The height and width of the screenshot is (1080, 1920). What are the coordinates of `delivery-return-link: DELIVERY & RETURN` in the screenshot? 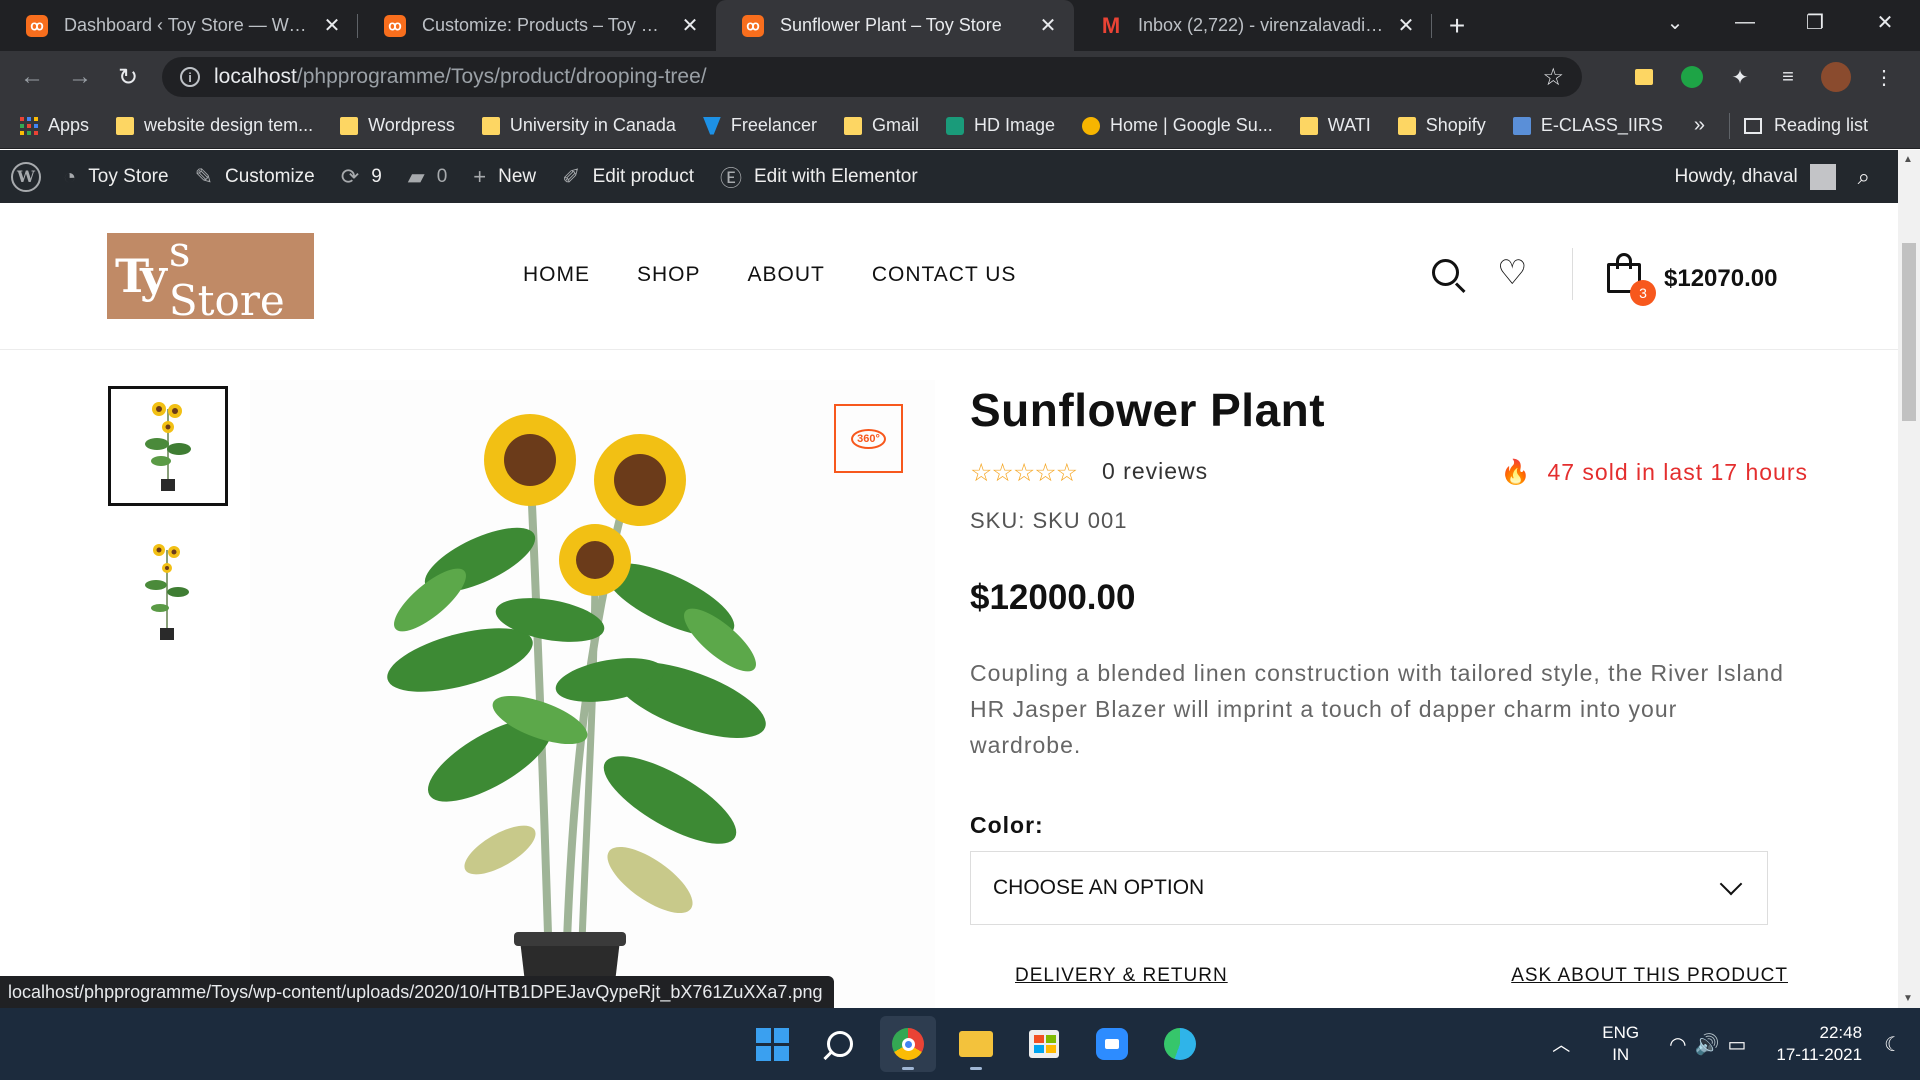 It's located at (1121, 976).